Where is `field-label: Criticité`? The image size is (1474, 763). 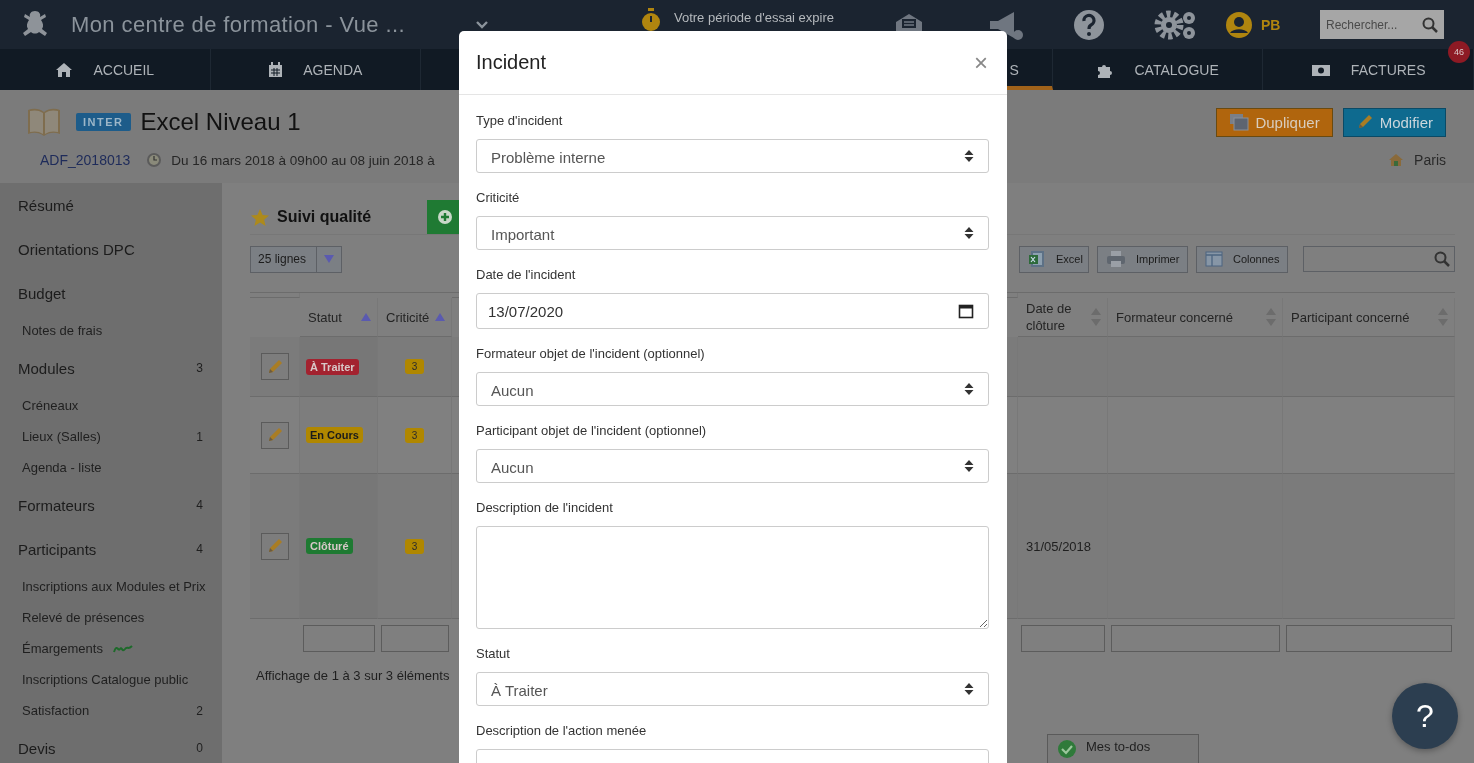 field-label: Criticité is located at coordinates (498, 198).